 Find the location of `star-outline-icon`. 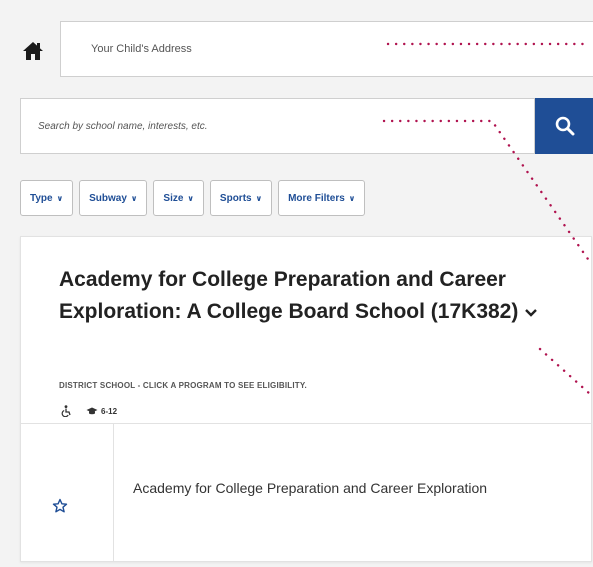

star-outline-icon is located at coordinates (60, 506).